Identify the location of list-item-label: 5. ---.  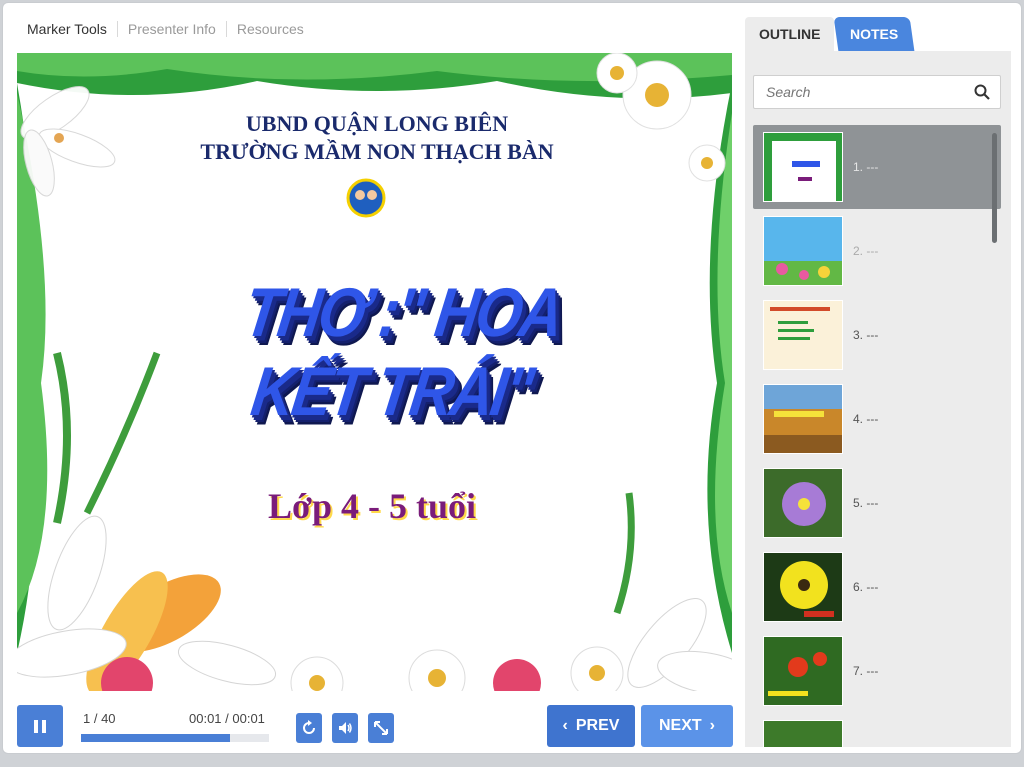
(866, 503).